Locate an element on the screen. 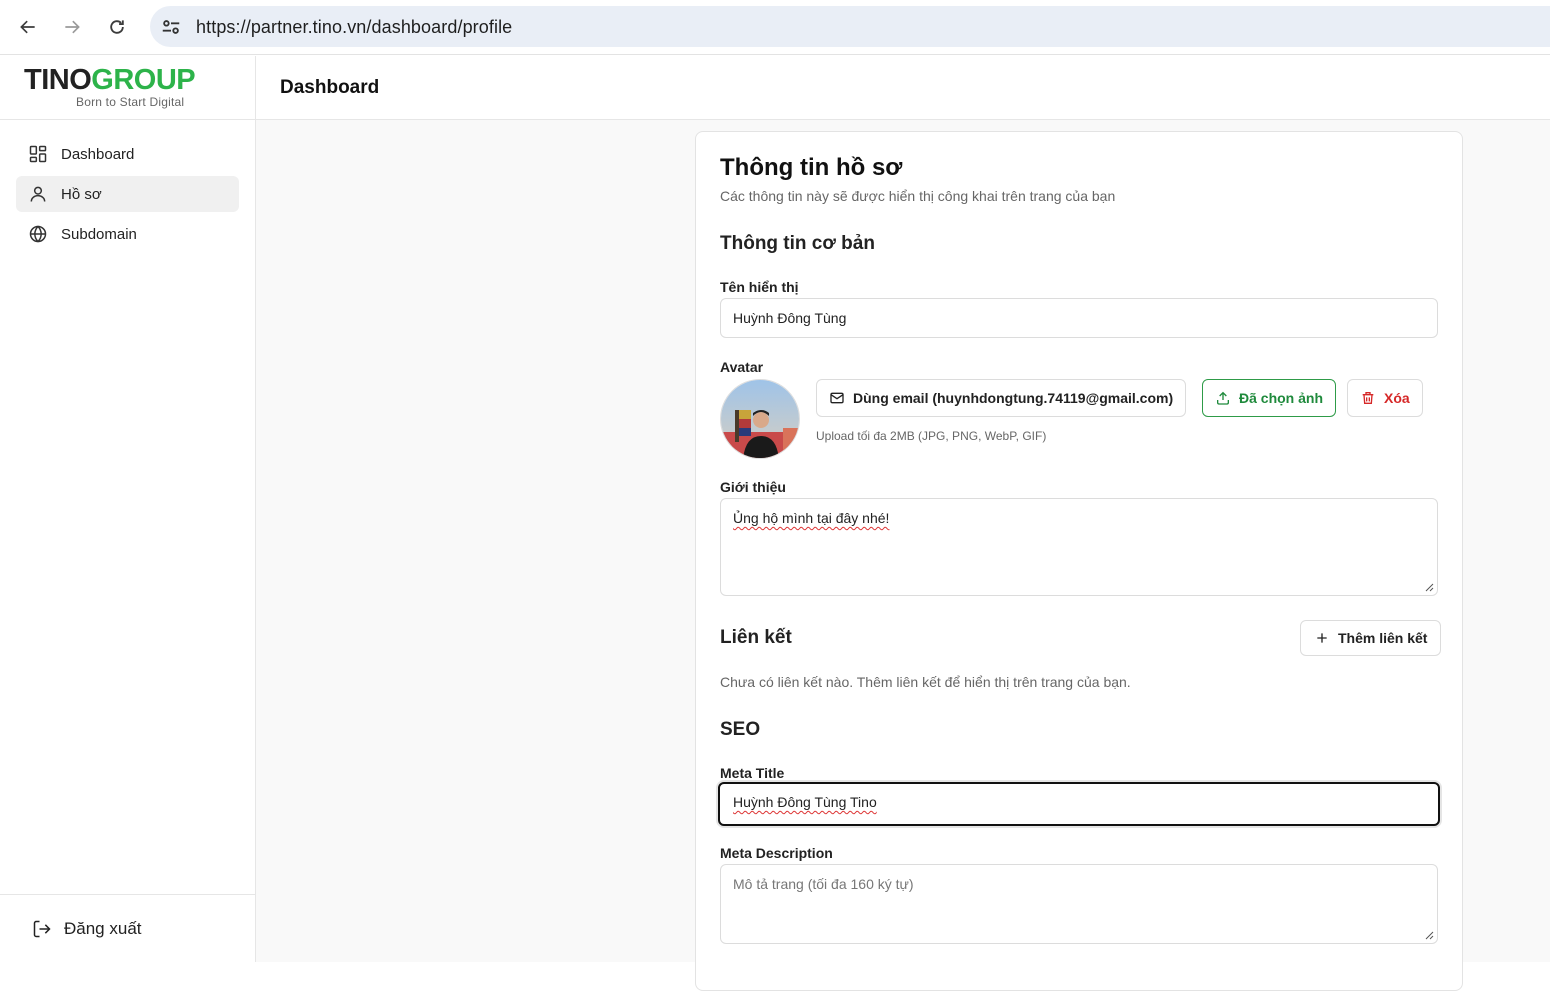 The height and width of the screenshot is (991, 1550). upload-icon is located at coordinates (1223, 398).